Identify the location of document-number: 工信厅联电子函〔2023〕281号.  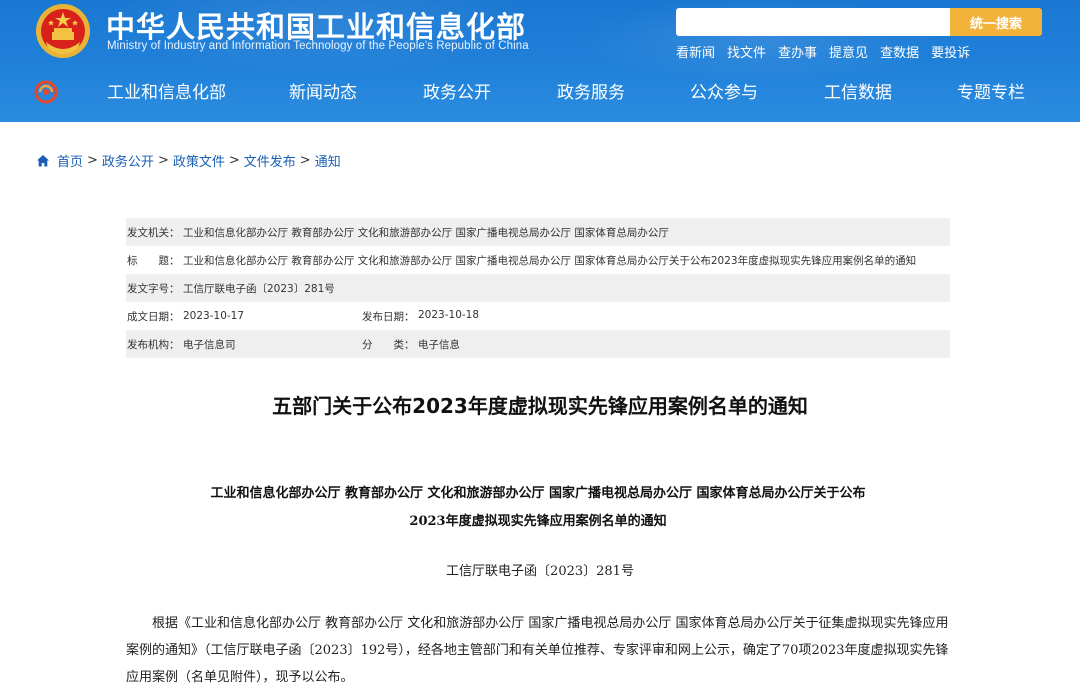
(540, 571).